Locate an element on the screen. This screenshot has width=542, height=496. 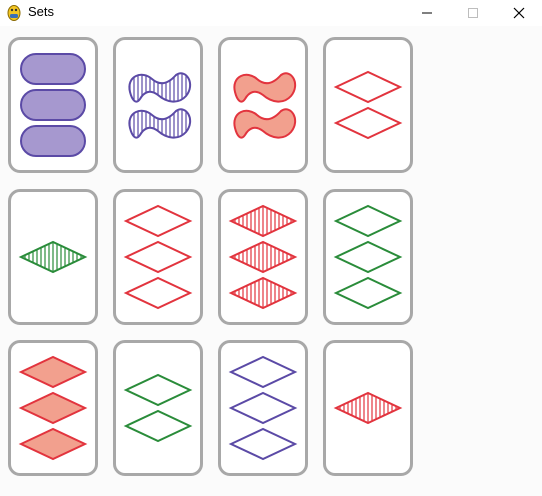
python-icon is located at coordinates (14, 13).